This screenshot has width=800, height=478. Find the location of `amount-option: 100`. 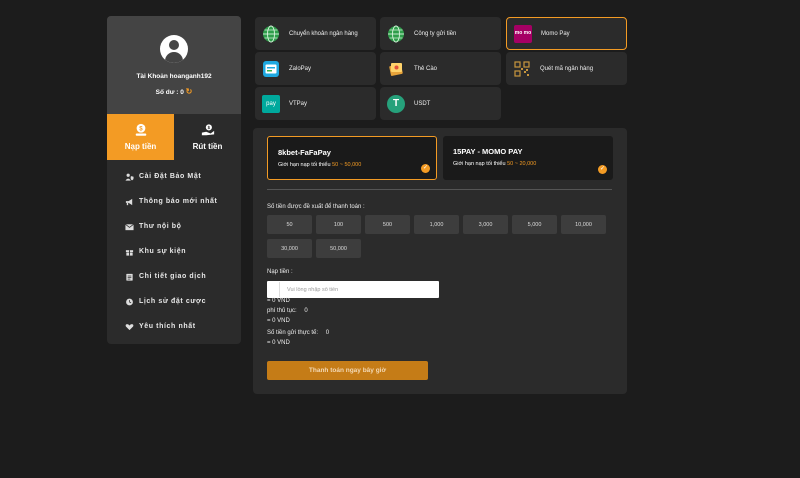

amount-option: 100 is located at coordinates (338, 224).